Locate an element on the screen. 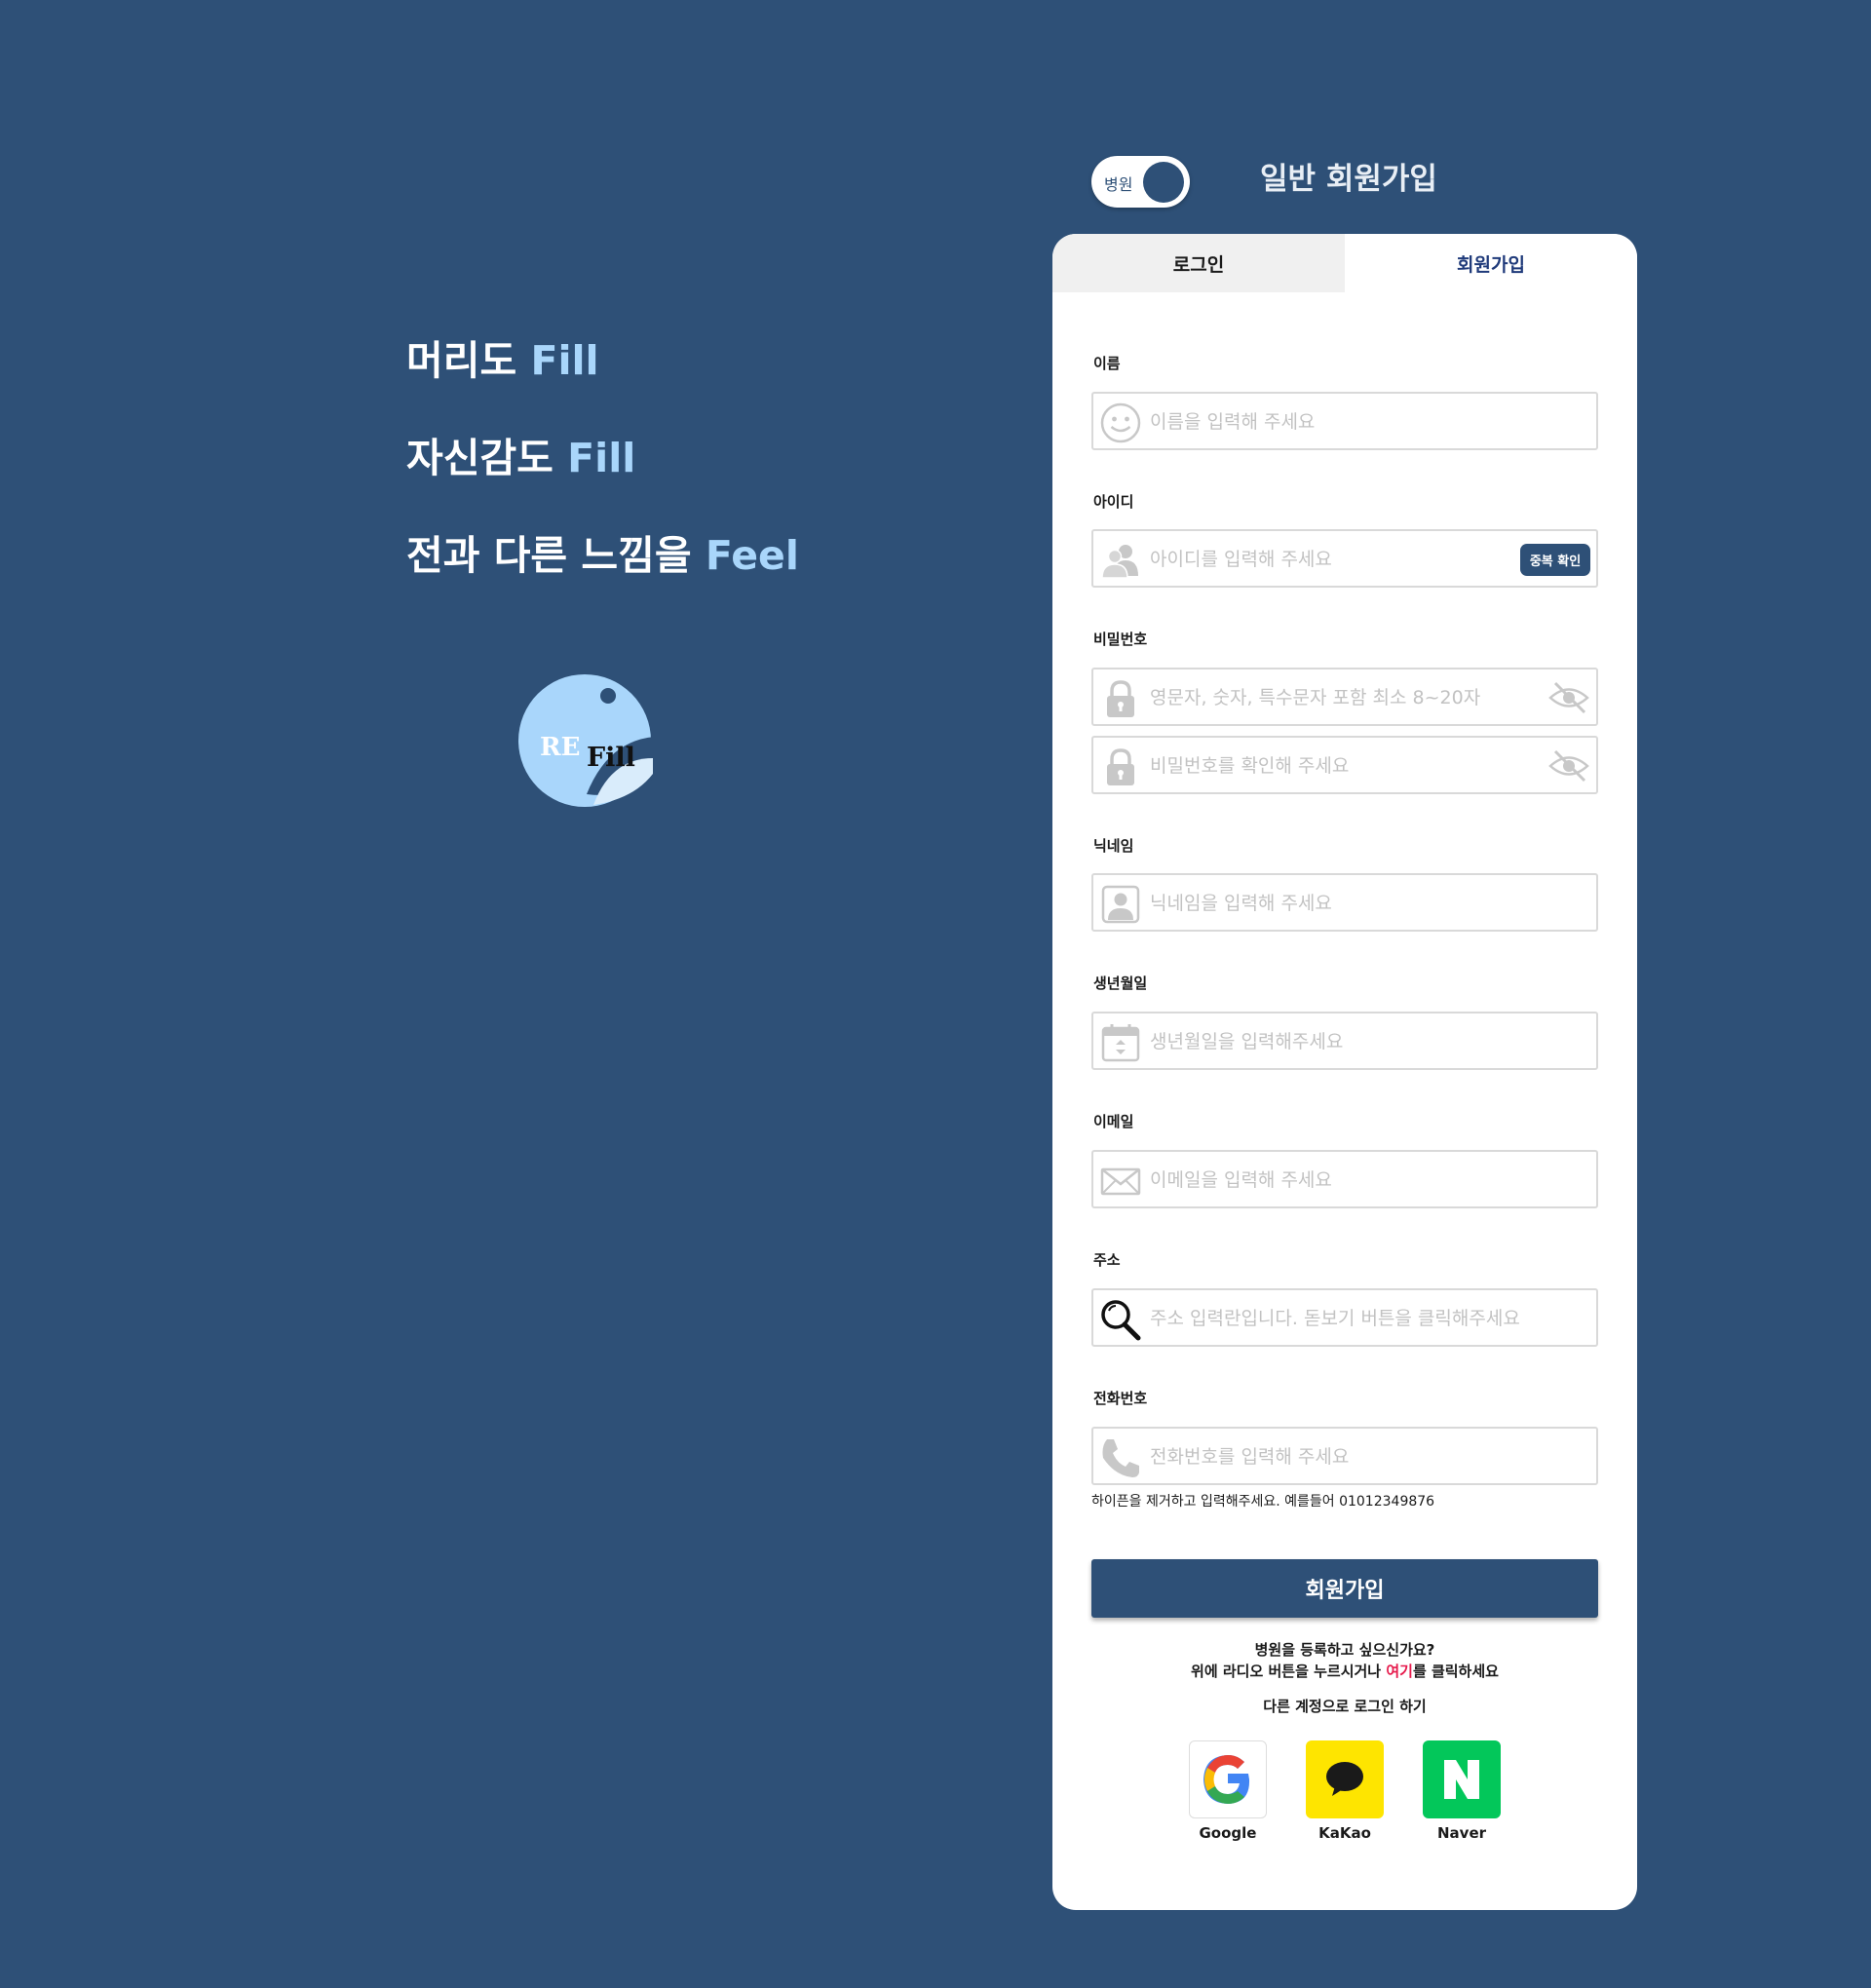 This screenshot has height=1988, width=1871. naver-login-button is located at coordinates (1462, 1779).